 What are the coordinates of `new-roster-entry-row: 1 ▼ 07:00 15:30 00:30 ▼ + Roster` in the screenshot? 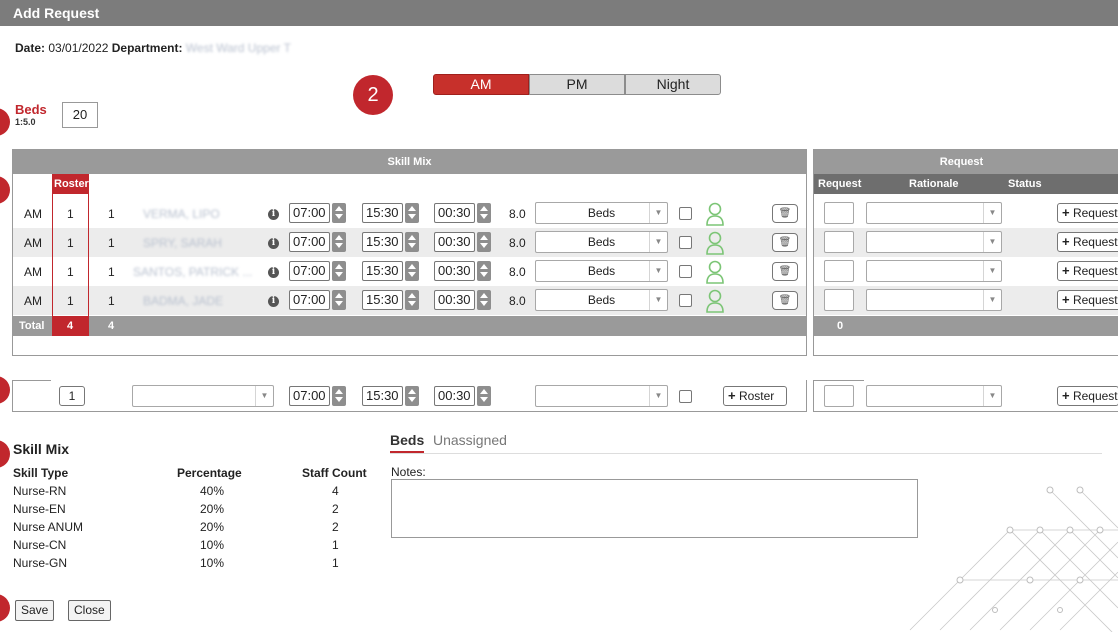 It's located at (409, 396).